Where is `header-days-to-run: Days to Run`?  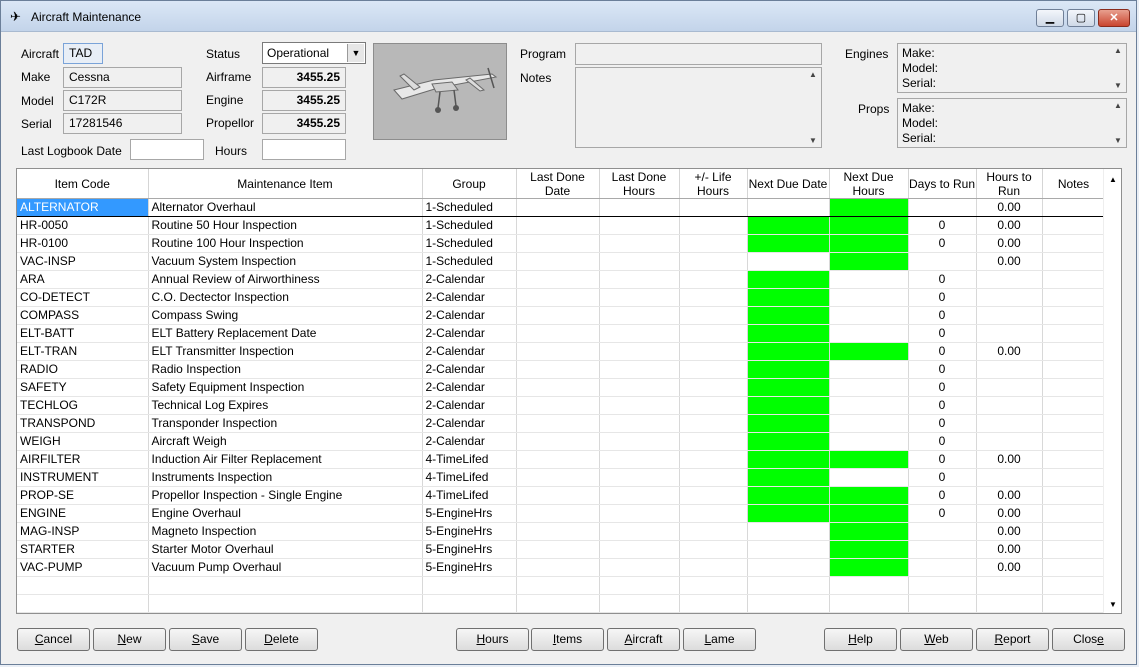 header-days-to-run: Days to Run is located at coordinates (942, 184).